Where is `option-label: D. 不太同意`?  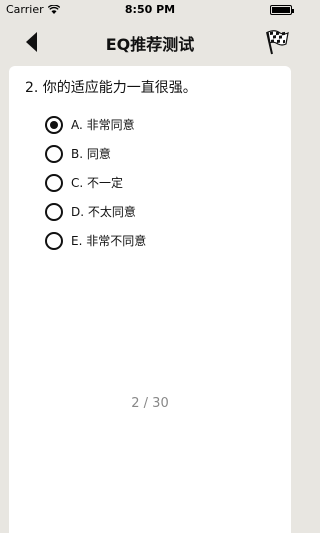 option-label: D. 不太同意 is located at coordinates (103, 212).